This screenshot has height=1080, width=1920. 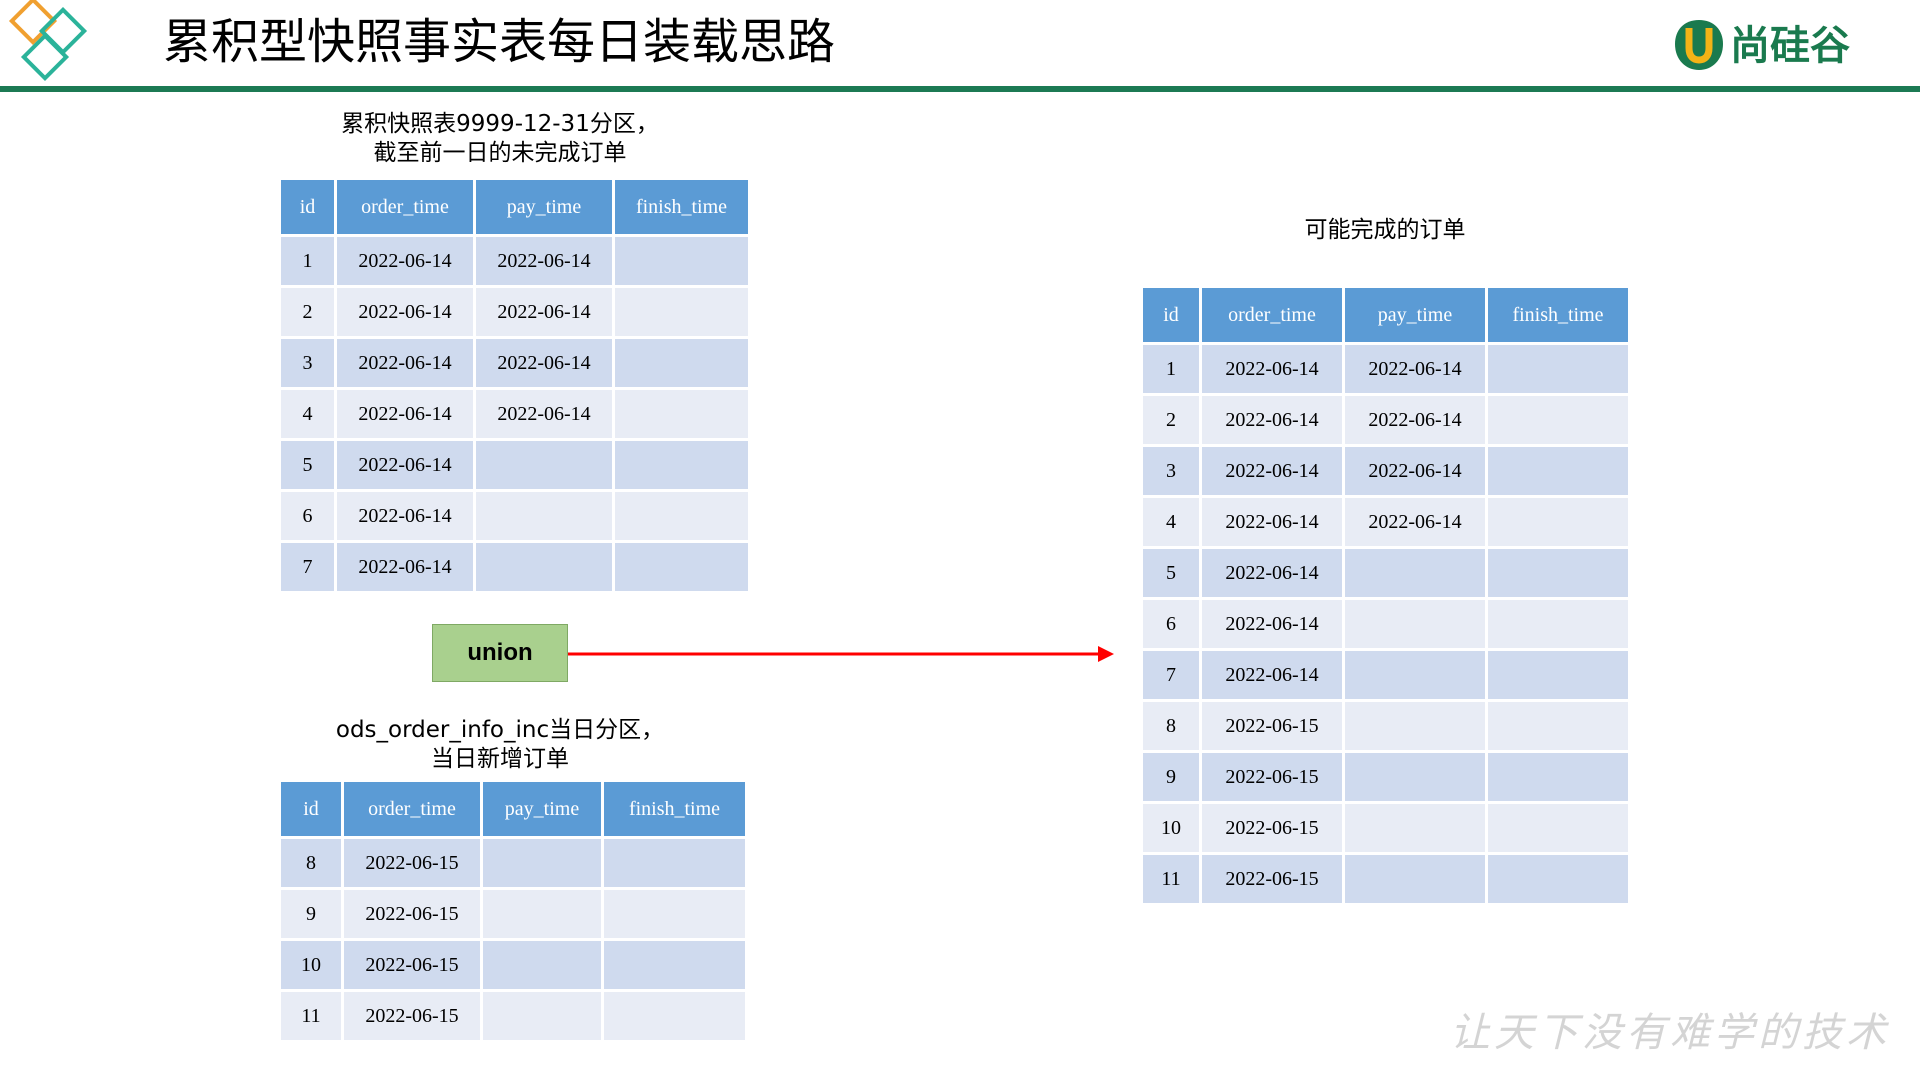 What do you see at coordinates (514, 414) in the screenshot?
I see `table-row: 4 2022-06-14 2022-06-14` at bounding box center [514, 414].